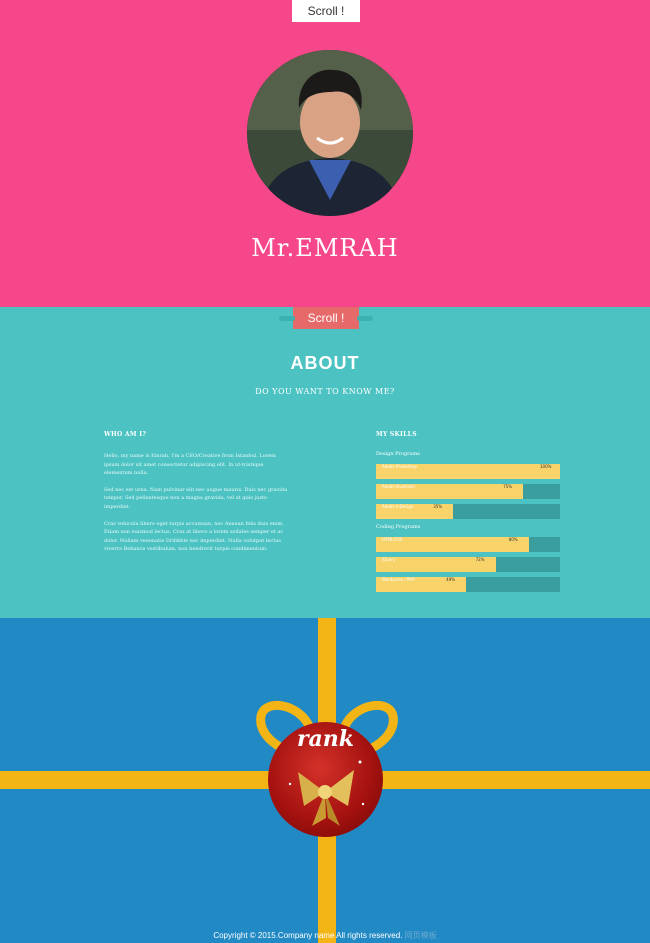  Describe the element at coordinates (468, 584) in the screenshot. I see `skill-bar: Wordpress / PHP 49%` at that location.